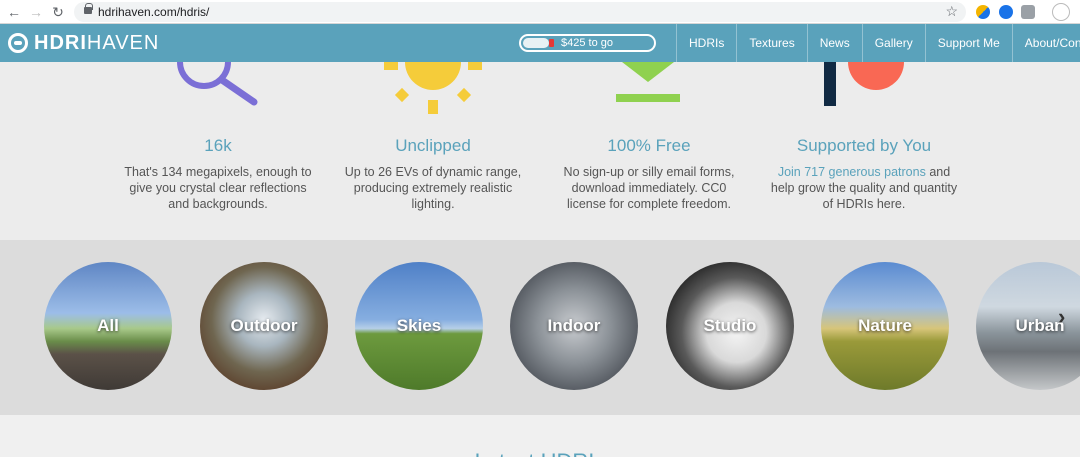  What do you see at coordinates (864, 145) in the screenshot?
I see `feature-title: Supported by You` at bounding box center [864, 145].